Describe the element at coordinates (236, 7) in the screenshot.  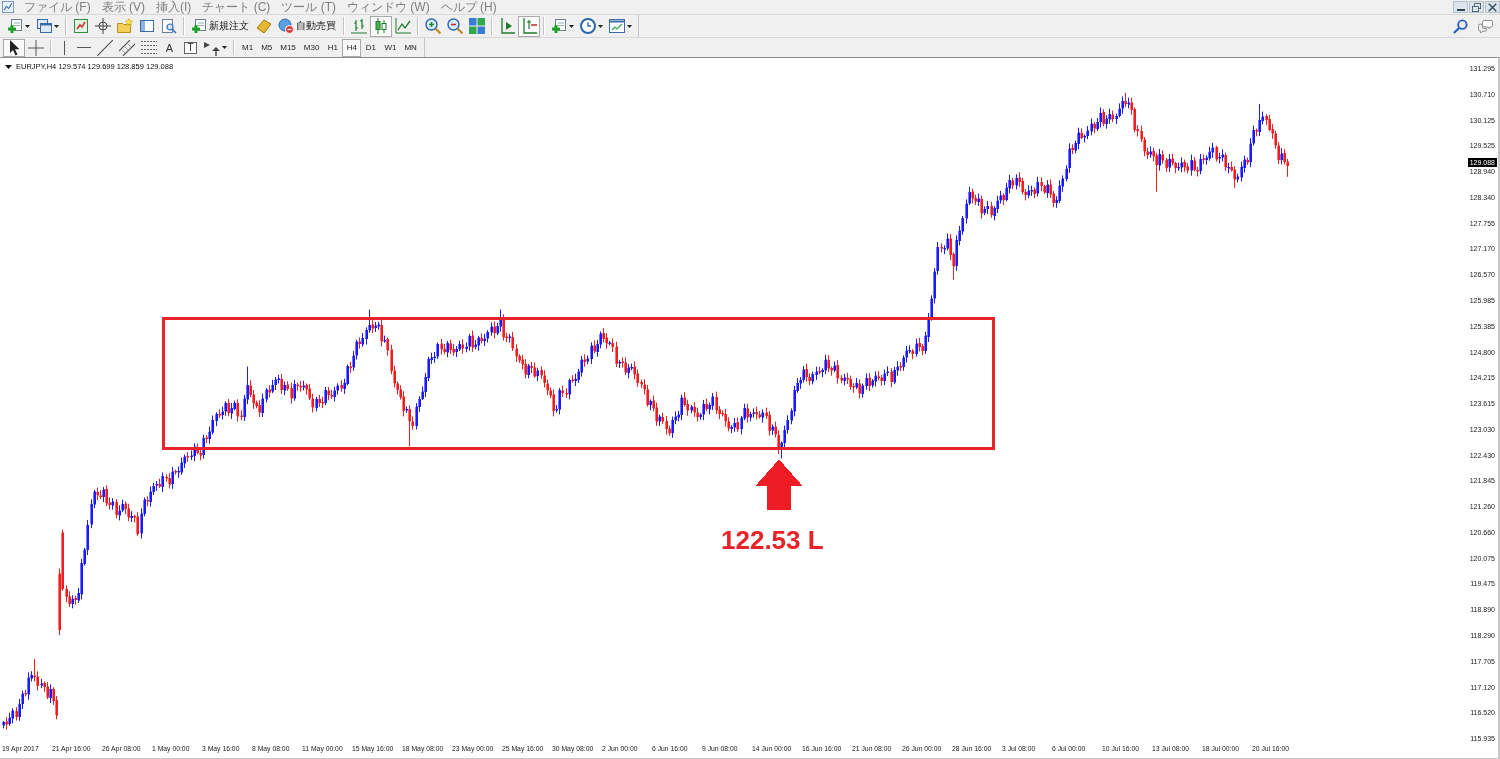
I see `menu-item: チャート (C)` at that location.